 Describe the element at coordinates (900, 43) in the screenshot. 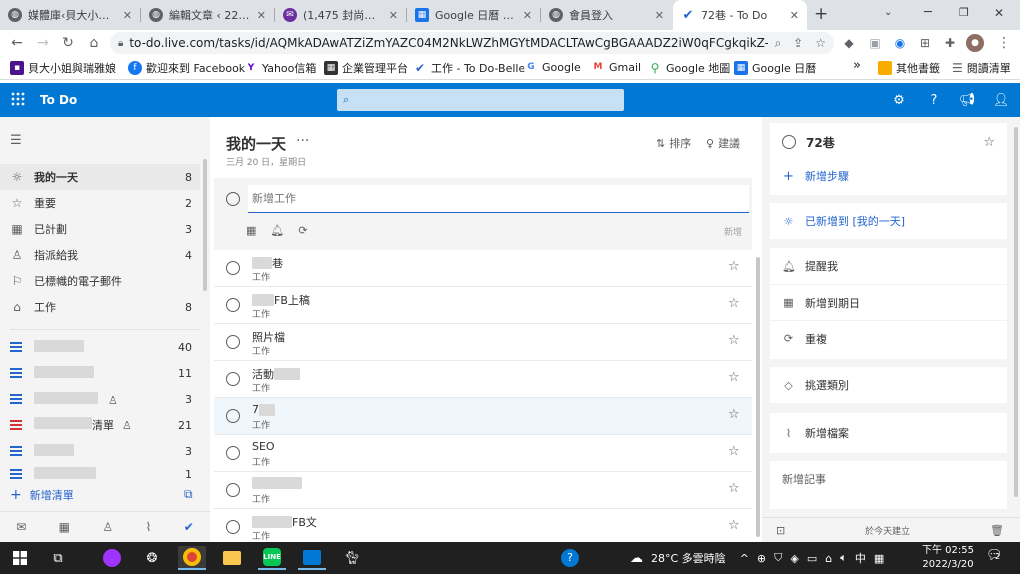

I see `extension-icon: ◉` at that location.